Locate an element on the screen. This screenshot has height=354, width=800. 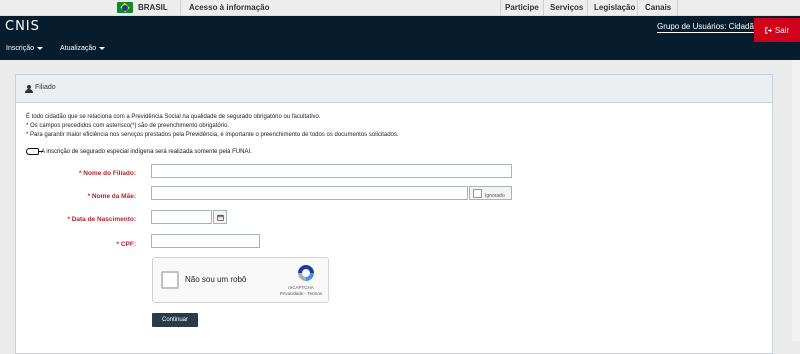
pointing-hand-icon is located at coordinates (34, 151).